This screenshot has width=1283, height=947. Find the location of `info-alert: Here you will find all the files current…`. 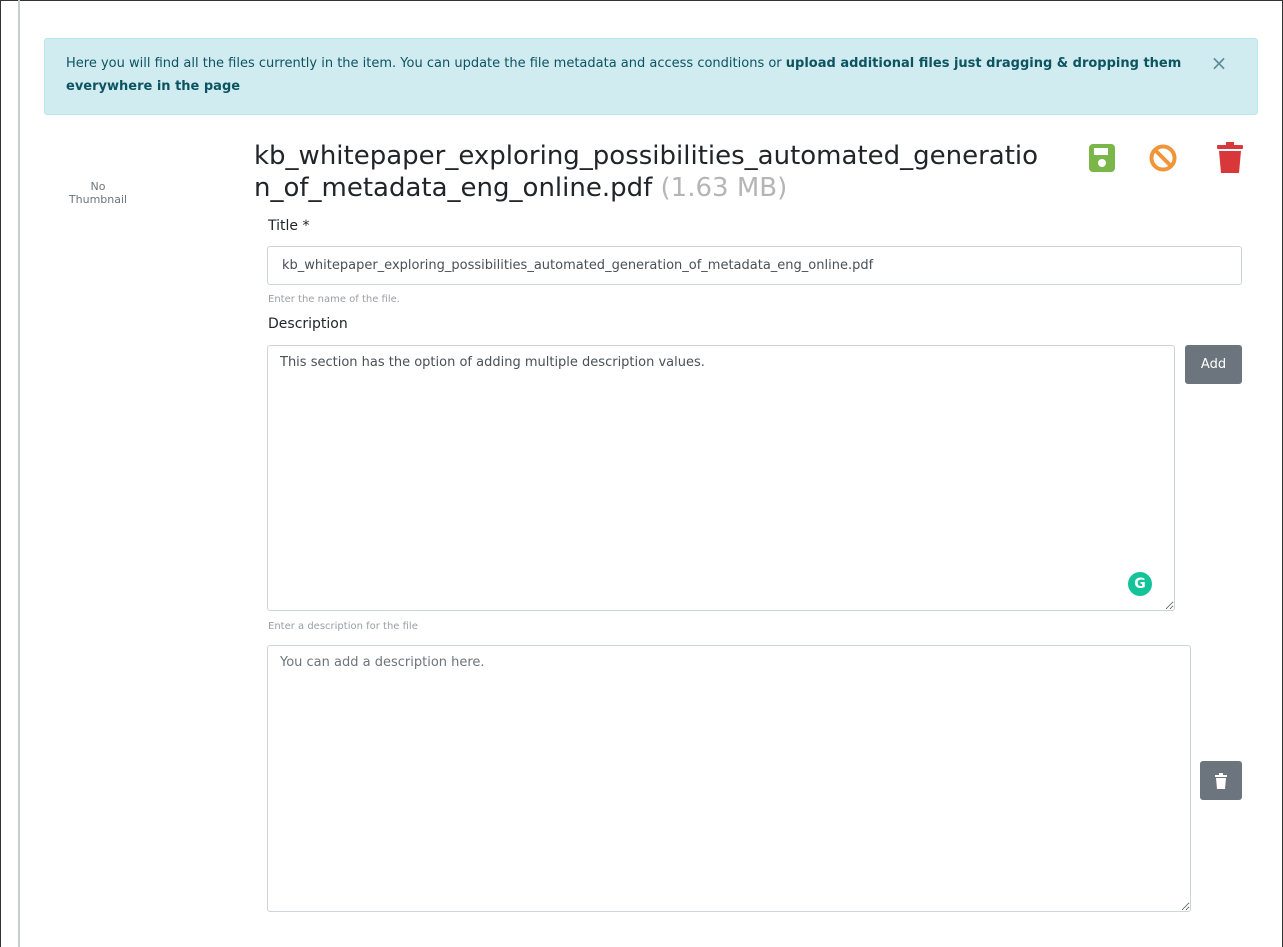

info-alert: Here you will find all the files current… is located at coordinates (651, 76).